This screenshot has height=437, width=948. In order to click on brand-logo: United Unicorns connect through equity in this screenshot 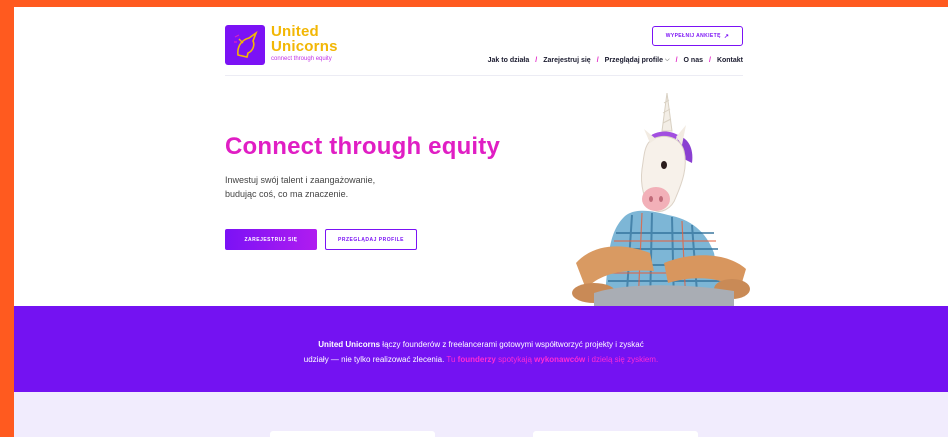, I will do `click(304, 43)`.